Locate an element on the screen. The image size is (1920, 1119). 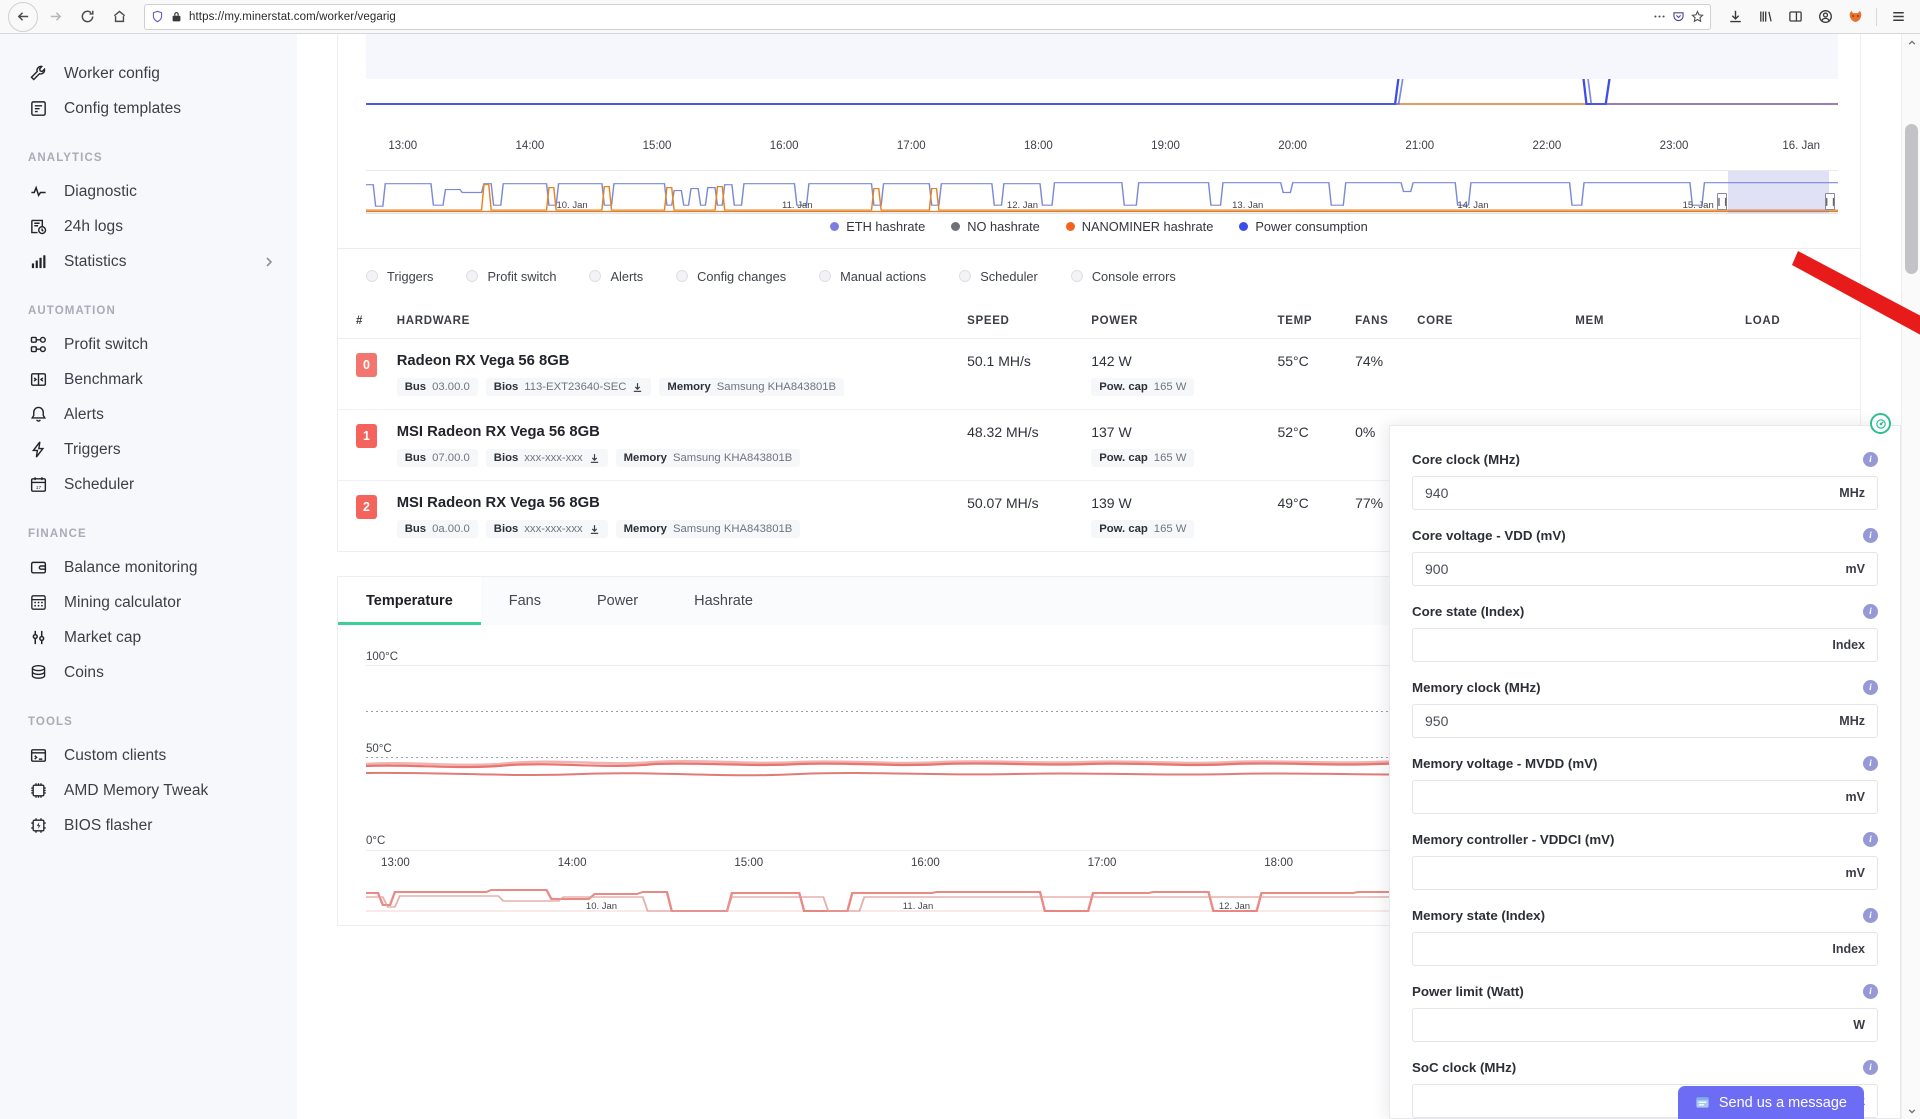
chevron-right-icon is located at coordinates (269, 262).